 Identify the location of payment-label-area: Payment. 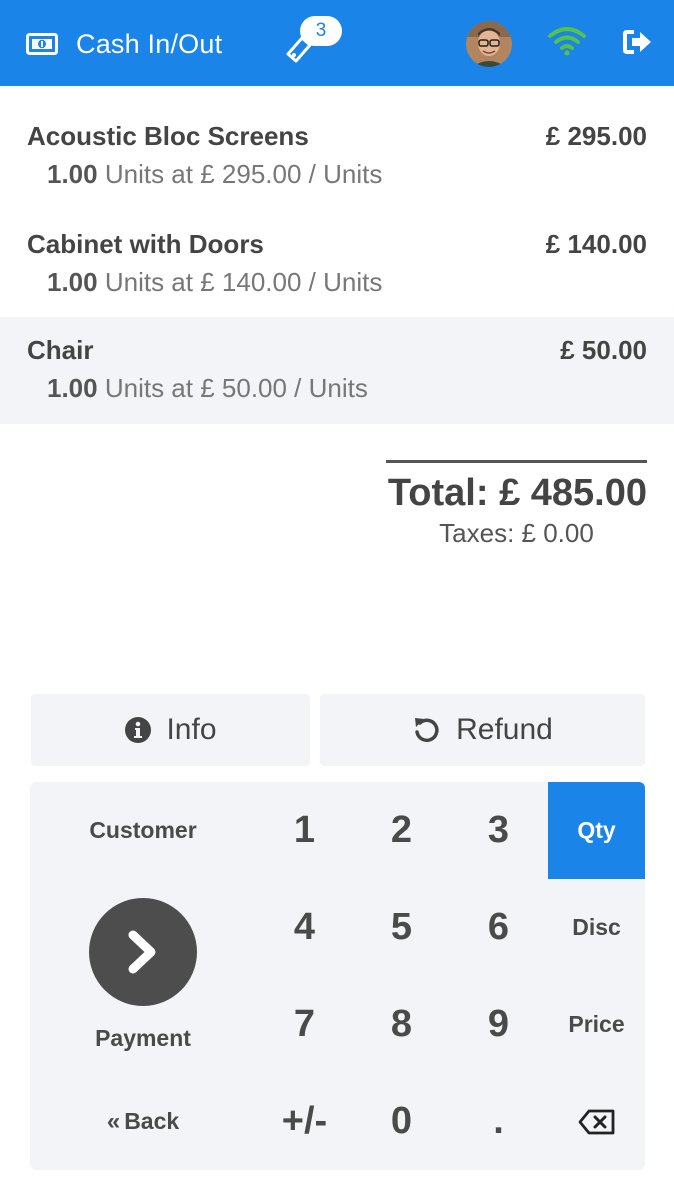
(143, 1038).